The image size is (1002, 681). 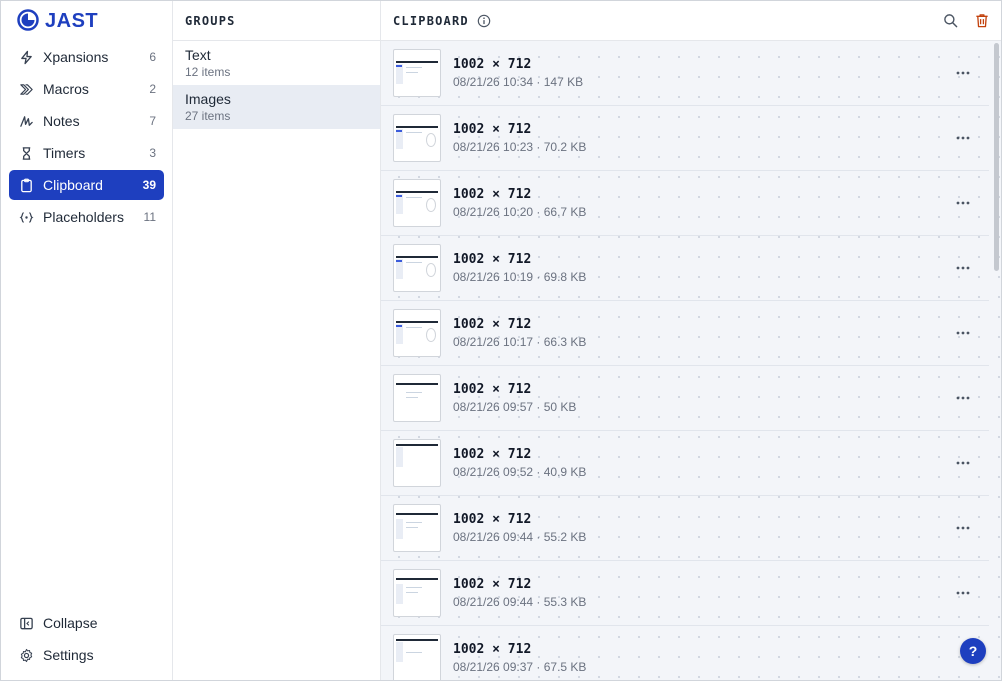 What do you see at coordinates (685, 73) in the screenshot?
I see `clipboard-item: 1002 × 712 08/21/26 10:34 · 147 KB` at bounding box center [685, 73].